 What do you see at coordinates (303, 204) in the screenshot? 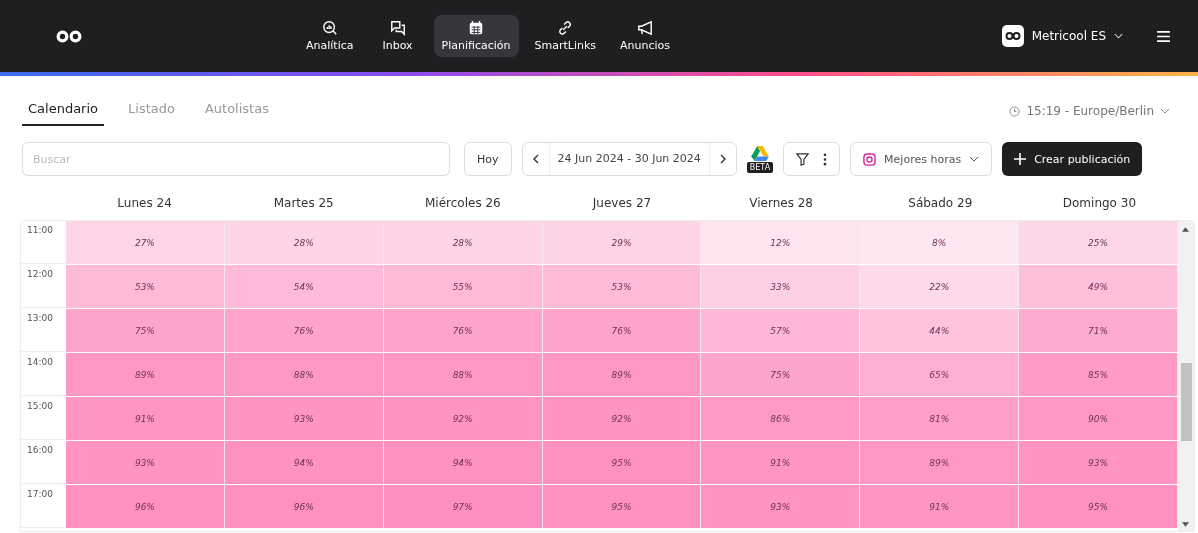
I see `day-header: Martes 25` at bounding box center [303, 204].